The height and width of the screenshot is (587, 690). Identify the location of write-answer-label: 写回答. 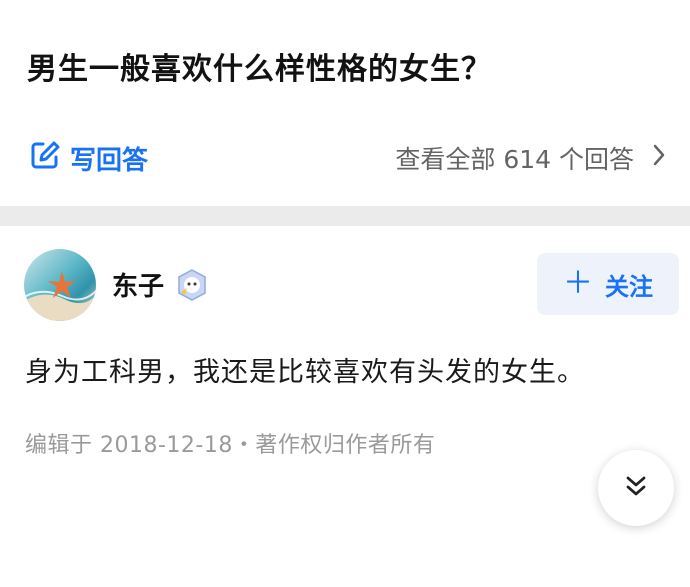
(109, 161).